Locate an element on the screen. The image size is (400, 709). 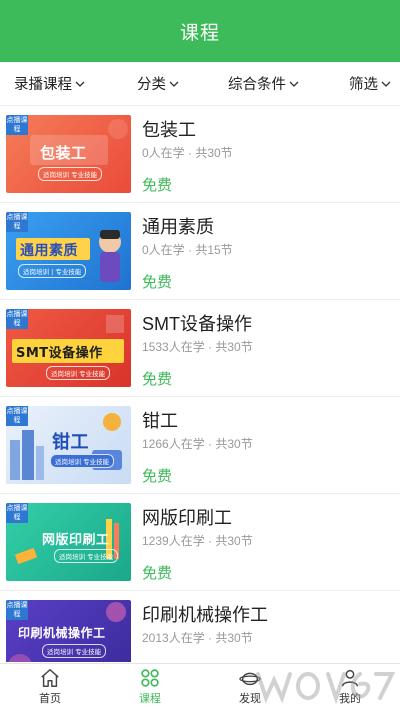
course-item: 点播课程 钳工 适岗培训 专业技能 钳工 1266人在学 · 共30节 免费 is located at coordinates (200, 445).